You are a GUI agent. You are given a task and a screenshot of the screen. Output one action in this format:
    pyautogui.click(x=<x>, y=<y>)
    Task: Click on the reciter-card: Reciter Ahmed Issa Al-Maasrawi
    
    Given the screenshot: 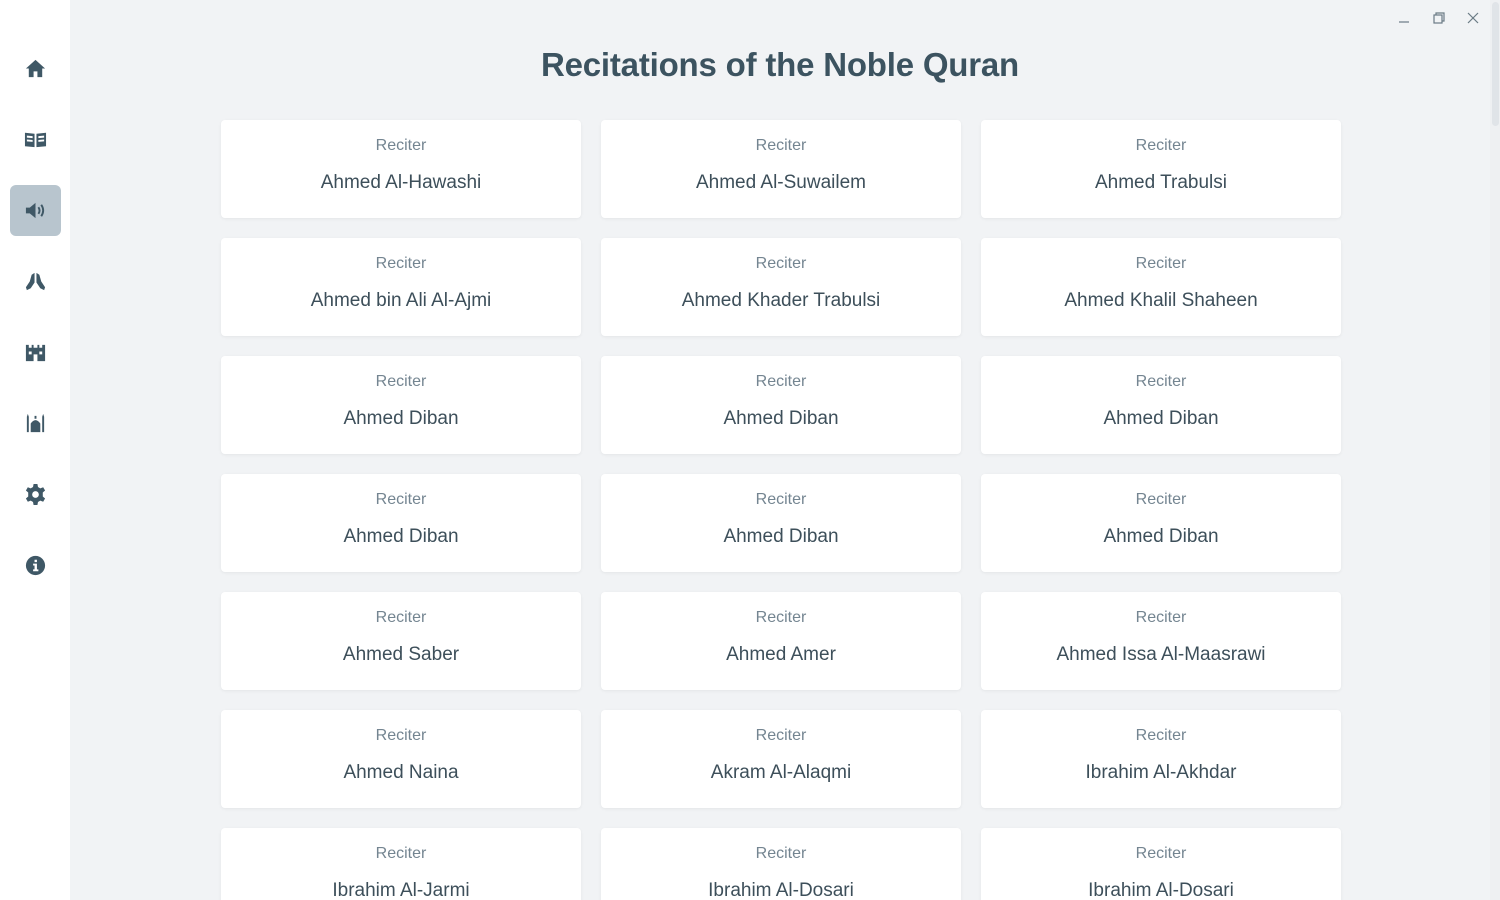 What is the action you would take?
    pyautogui.click(x=1161, y=641)
    